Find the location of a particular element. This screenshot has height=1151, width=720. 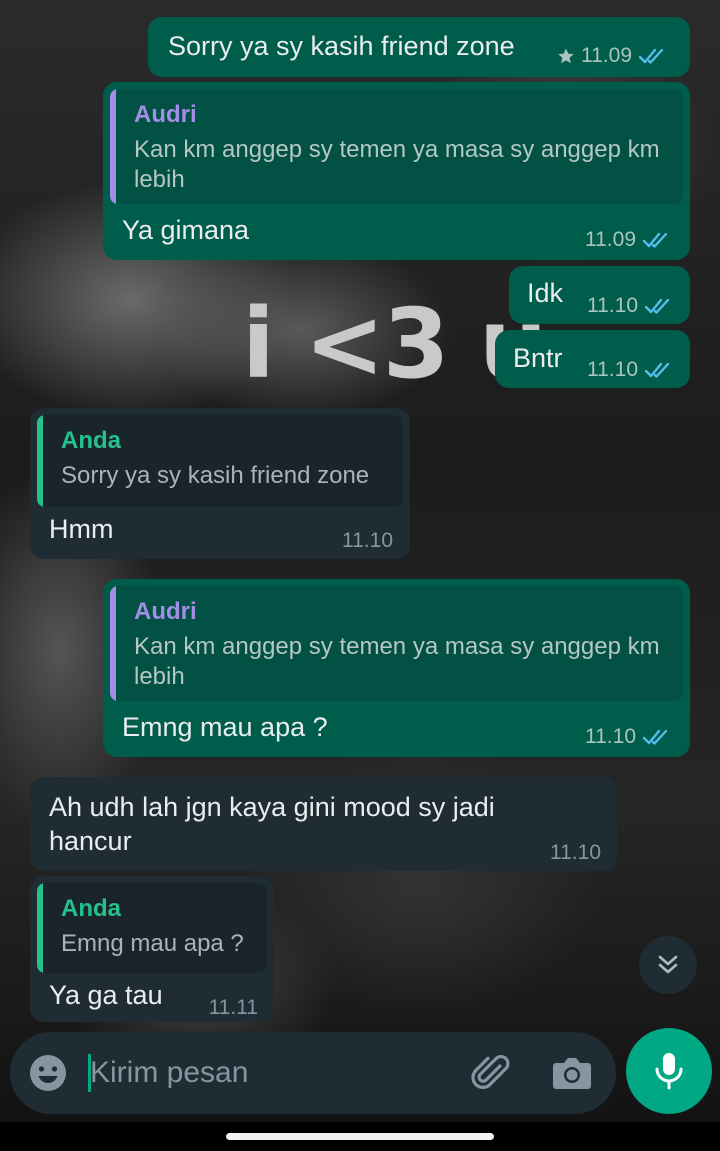

message-text: Sorry ya sy kasih friend zone is located at coordinates (341, 46).